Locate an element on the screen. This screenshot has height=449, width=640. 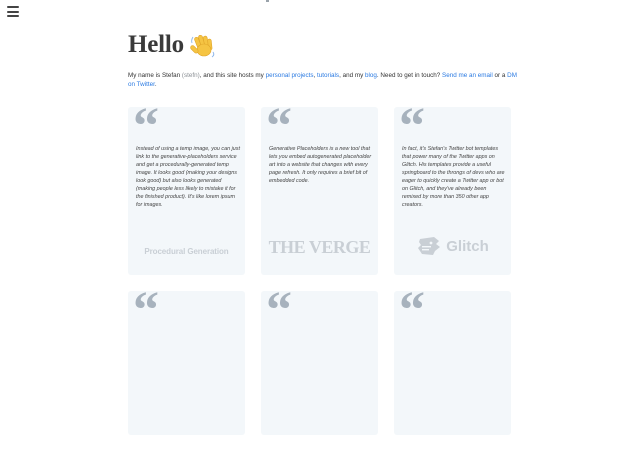
the-verge-logo: THE VERGE is located at coordinates (319, 247).